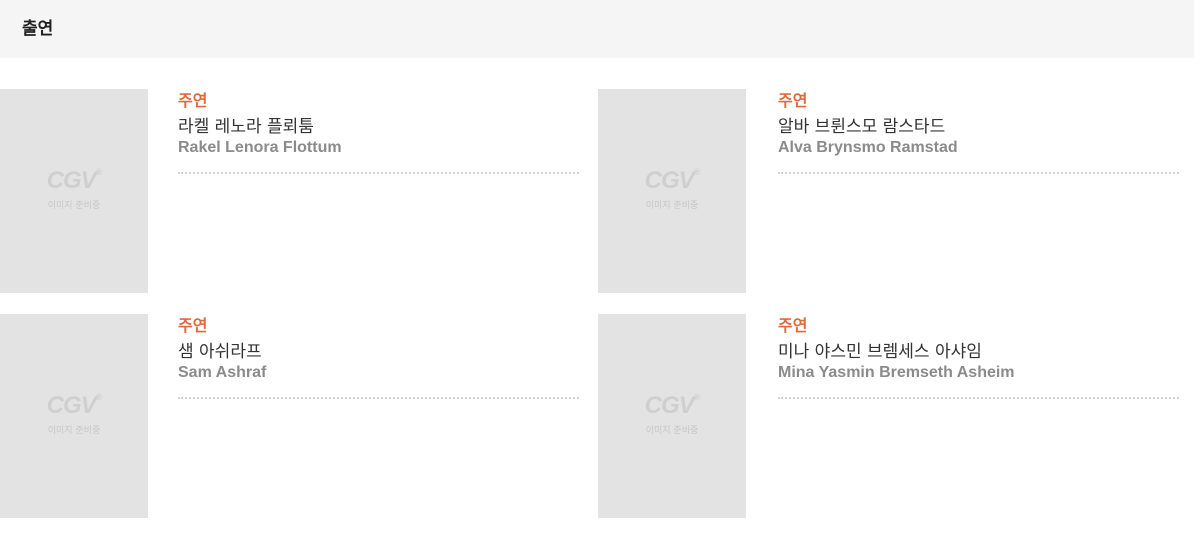  Describe the element at coordinates (38, 29) in the screenshot. I see `section-title: 출연` at that location.